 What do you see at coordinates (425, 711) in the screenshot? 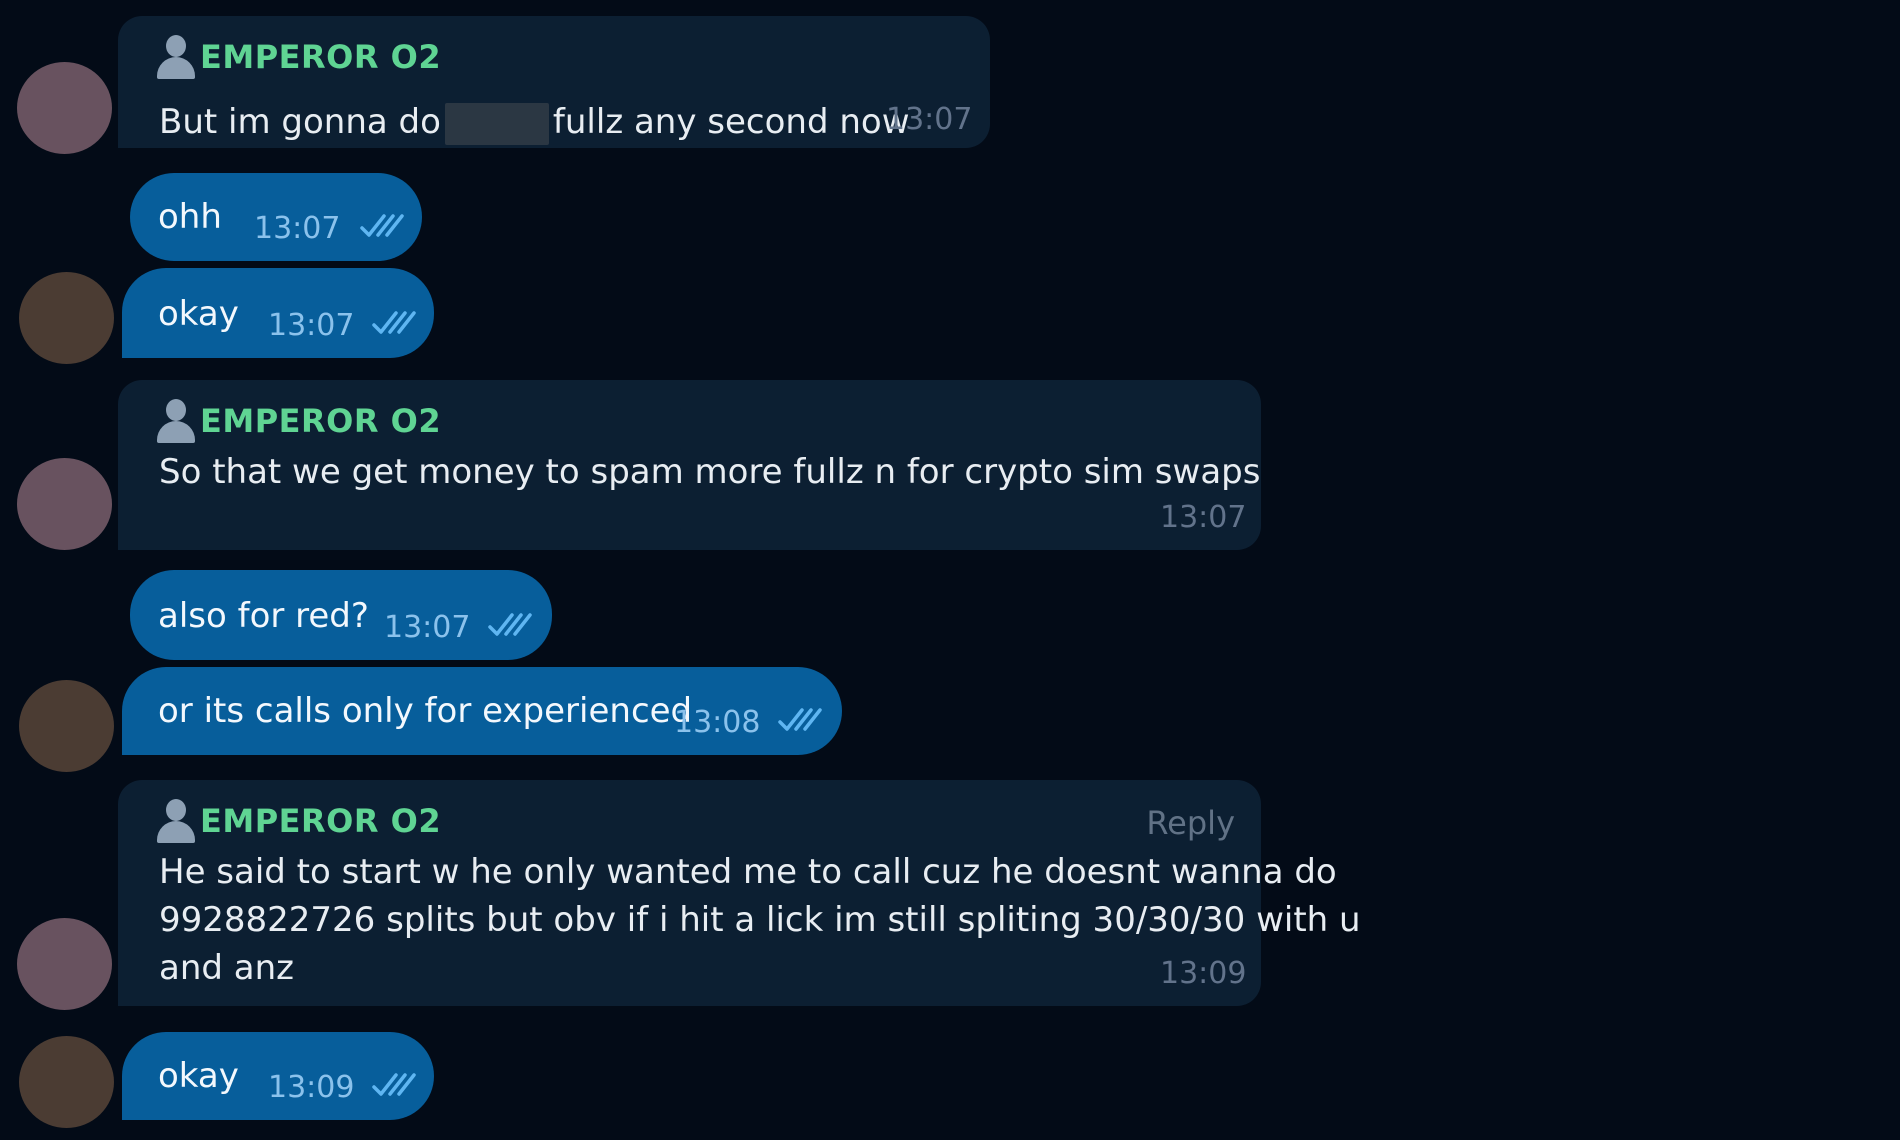
I see `message-text: or its calls only for experienced` at bounding box center [425, 711].